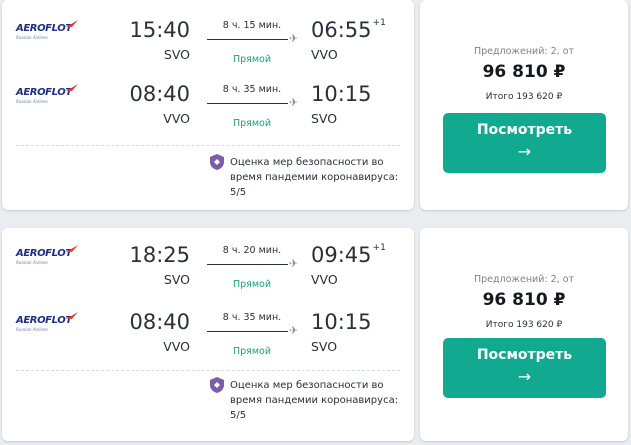 Image resolution: width=631 pixels, height=445 pixels. I want to click on arrival-time: 06:55+1, so click(348, 30).